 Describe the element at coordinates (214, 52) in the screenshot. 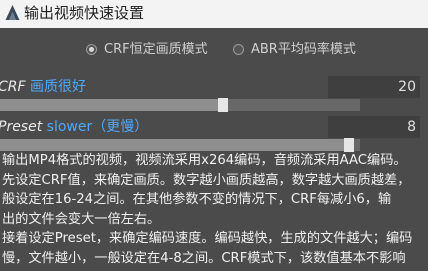

I see `mode-selector: CRF恒定画质模式 ABR平均码率模式` at that location.